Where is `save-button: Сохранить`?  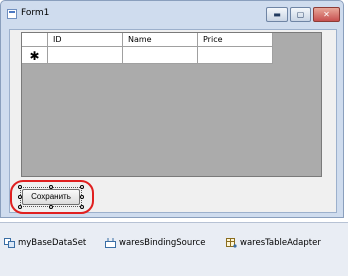 save-button: Сохранить is located at coordinates (51, 197).